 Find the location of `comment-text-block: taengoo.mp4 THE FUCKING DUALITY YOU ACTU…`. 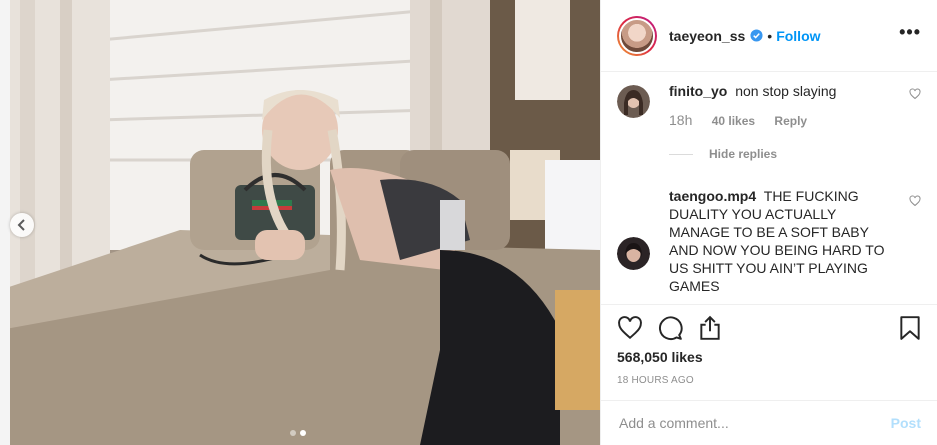

comment-text-block: taengoo.mp4 THE FUCKING DUALITY YOU ACTU… is located at coordinates (781, 241).